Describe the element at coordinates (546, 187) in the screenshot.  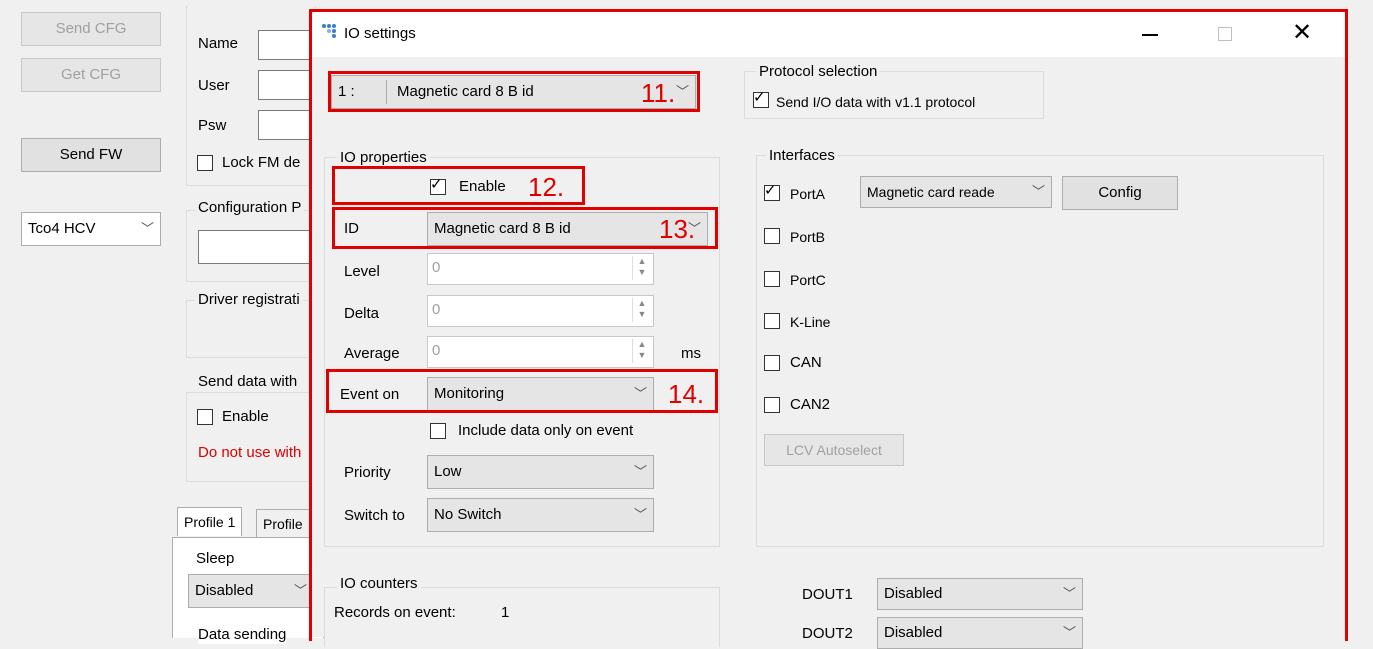
I see `annotation-number-12: 12.` at that location.